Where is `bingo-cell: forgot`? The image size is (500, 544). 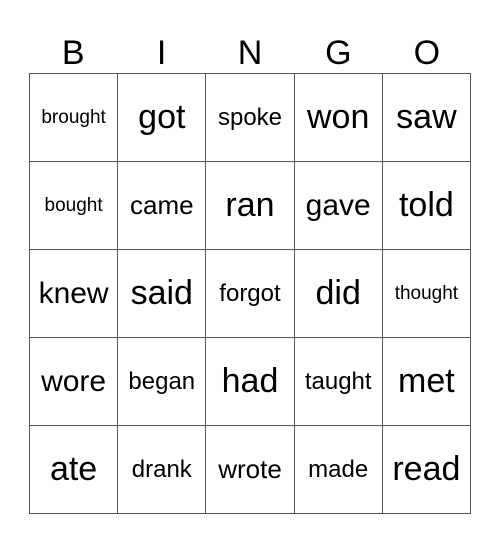 bingo-cell: forgot is located at coordinates (250, 294).